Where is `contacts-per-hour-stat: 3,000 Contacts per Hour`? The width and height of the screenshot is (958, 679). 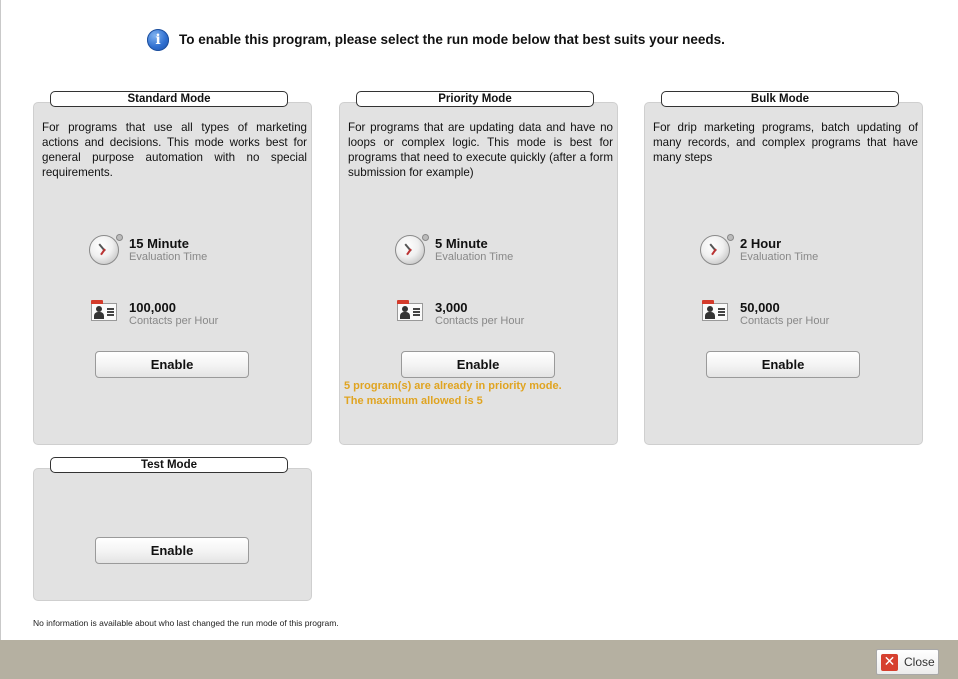 contacts-per-hour-stat: 3,000 Contacts per Hour is located at coordinates (495, 316).